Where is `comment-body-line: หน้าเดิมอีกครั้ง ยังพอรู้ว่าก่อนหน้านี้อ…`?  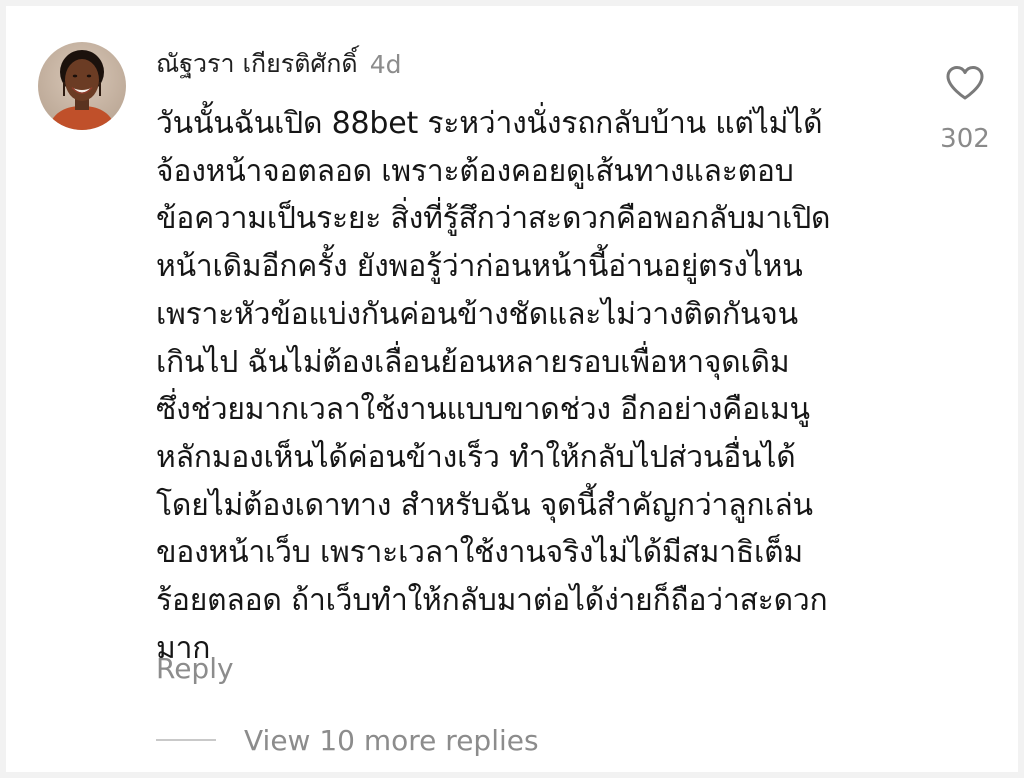
comment-body-line: หน้าเดิมอีกครั้ง ยังพอรู้ว่าก่อนหน้านี้อ… is located at coordinates (479, 267).